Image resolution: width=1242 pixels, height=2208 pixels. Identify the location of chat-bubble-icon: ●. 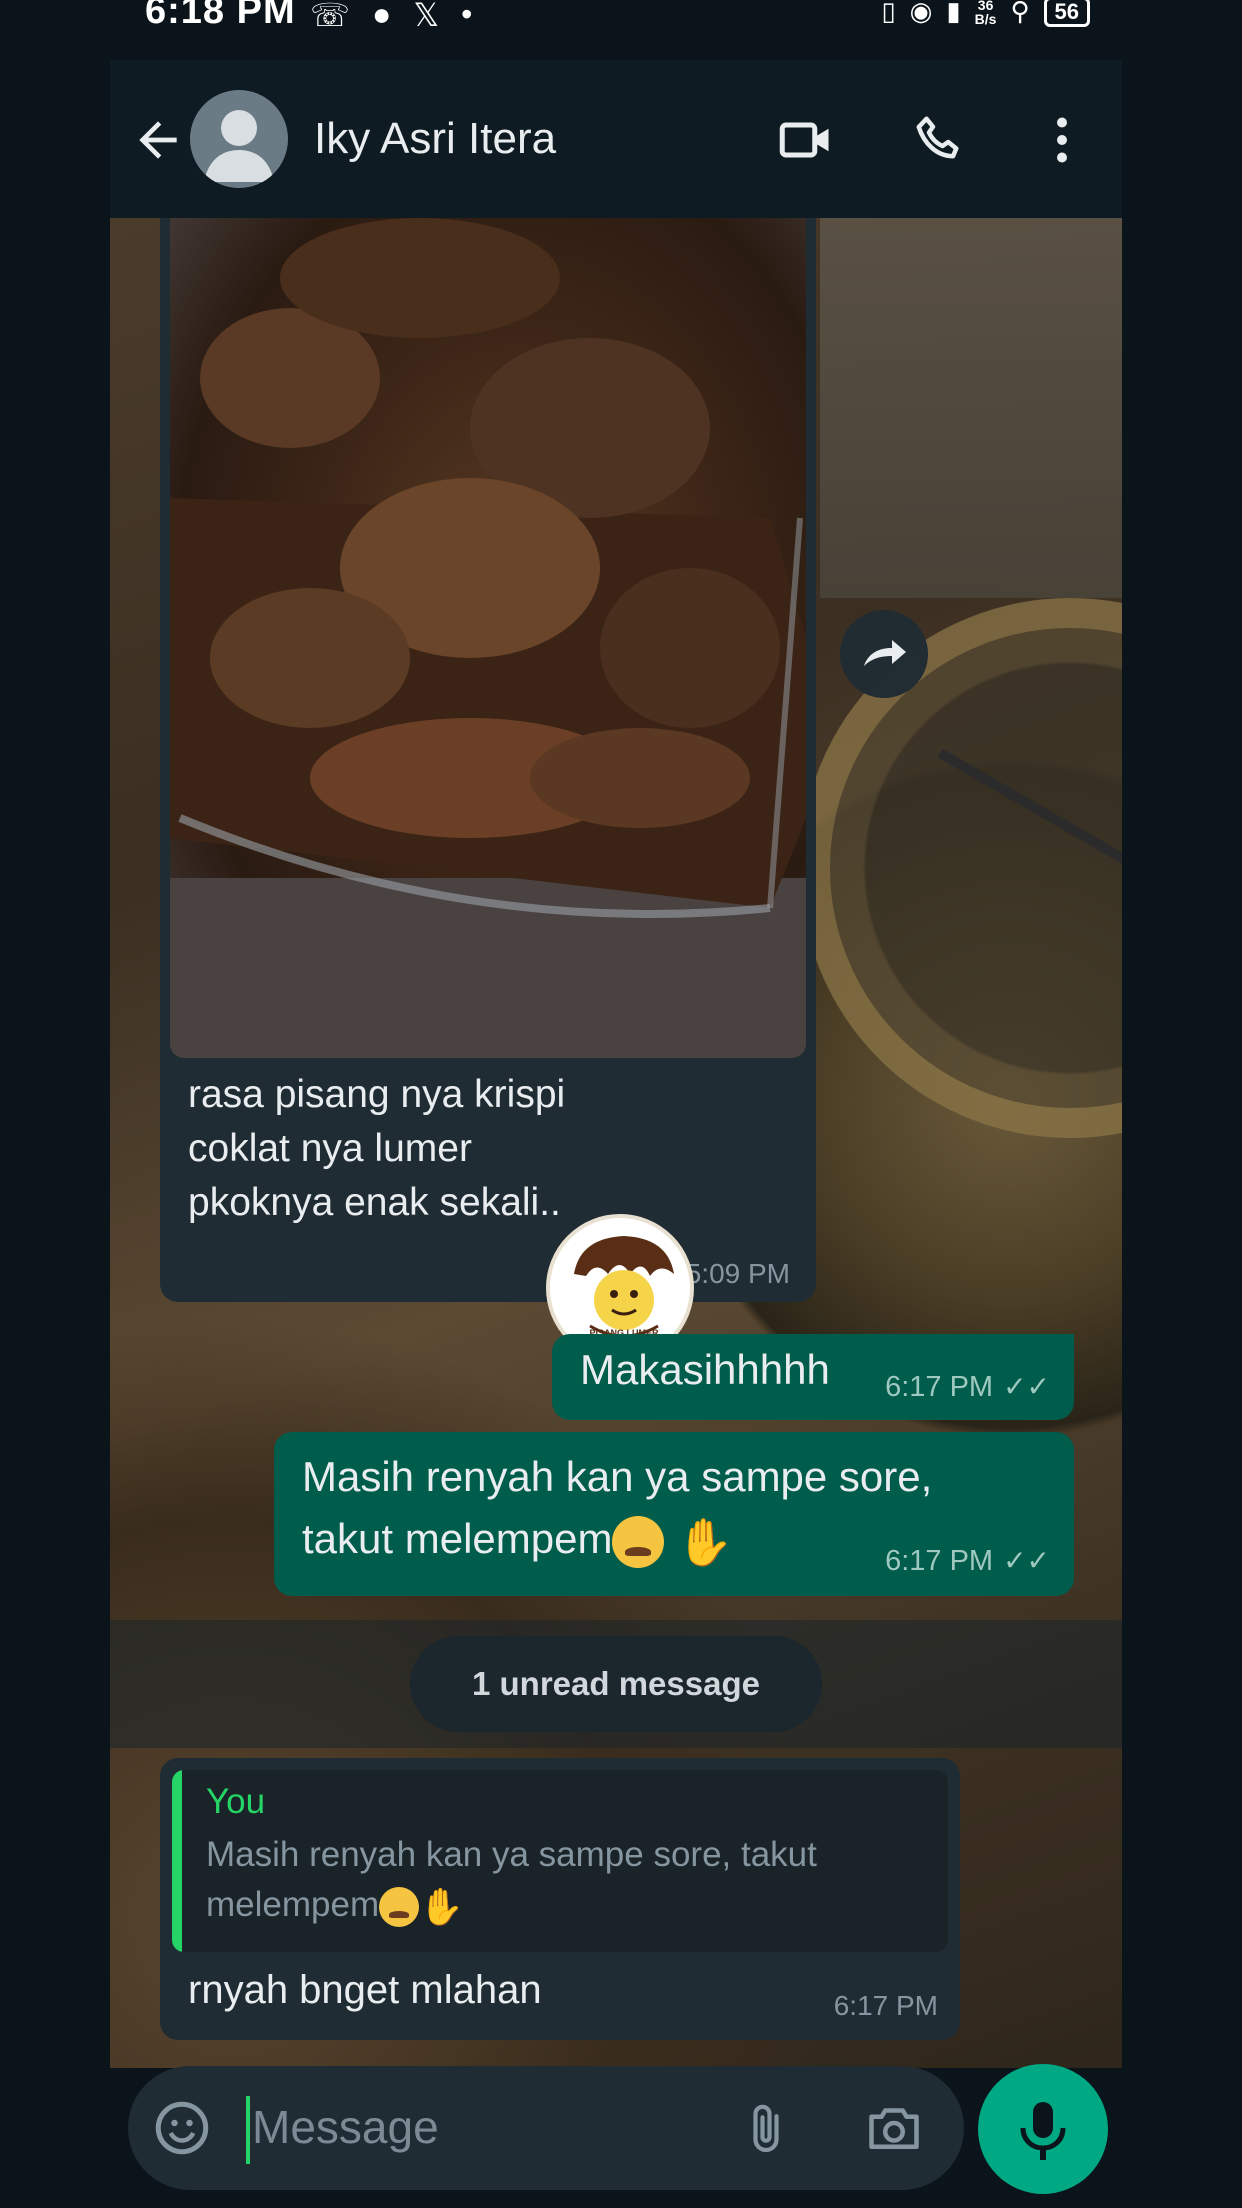
(382, 16).